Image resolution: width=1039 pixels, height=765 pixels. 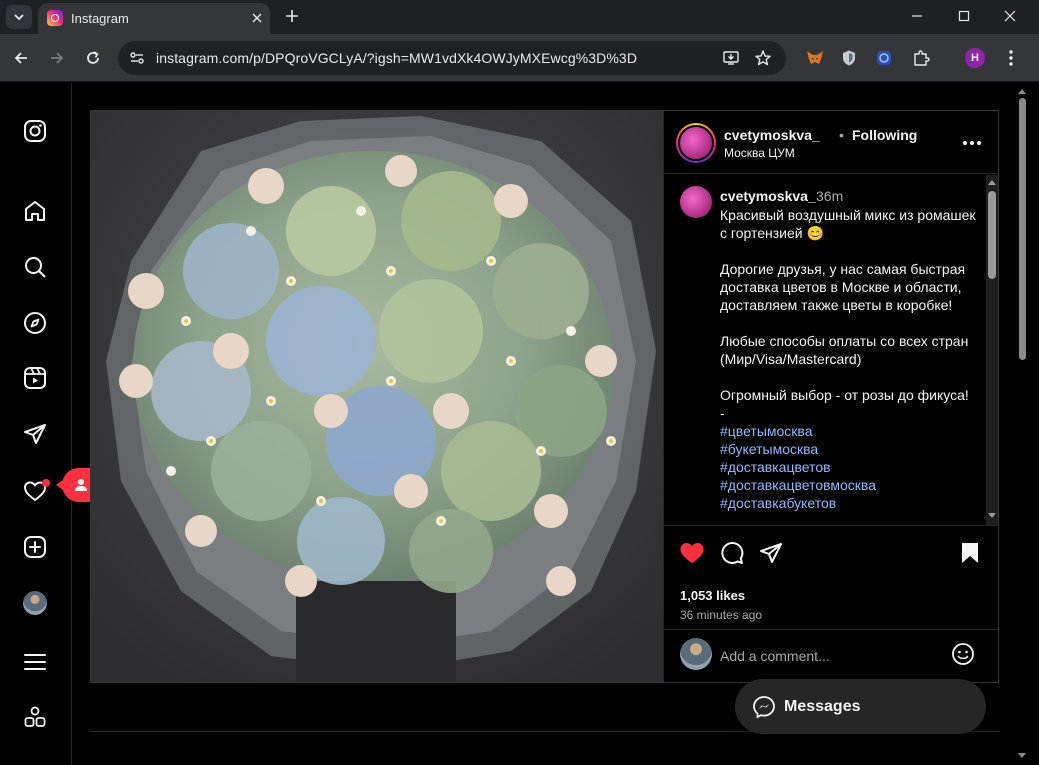 I want to click on profile-avatar, so click(x=35, y=603).